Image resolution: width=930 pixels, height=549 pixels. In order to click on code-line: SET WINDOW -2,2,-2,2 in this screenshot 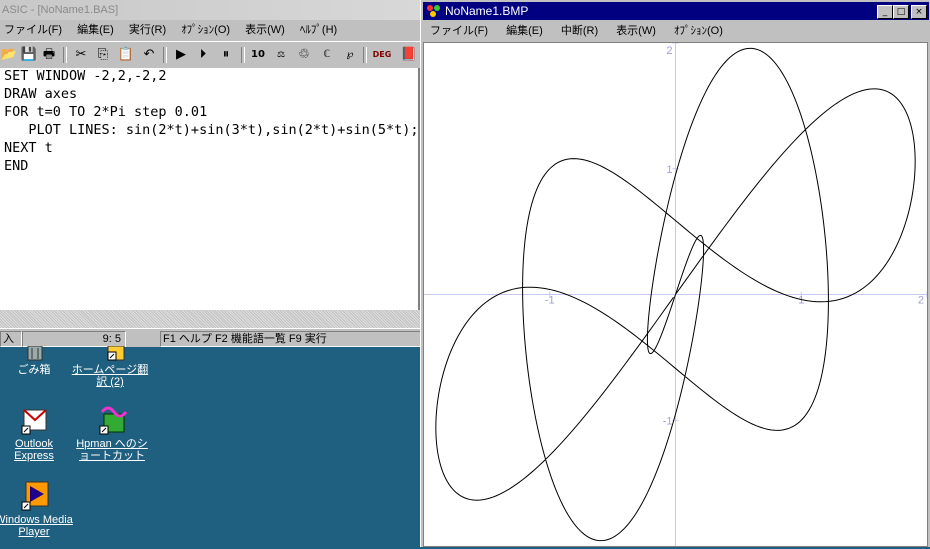, I will do `click(85, 76)`.